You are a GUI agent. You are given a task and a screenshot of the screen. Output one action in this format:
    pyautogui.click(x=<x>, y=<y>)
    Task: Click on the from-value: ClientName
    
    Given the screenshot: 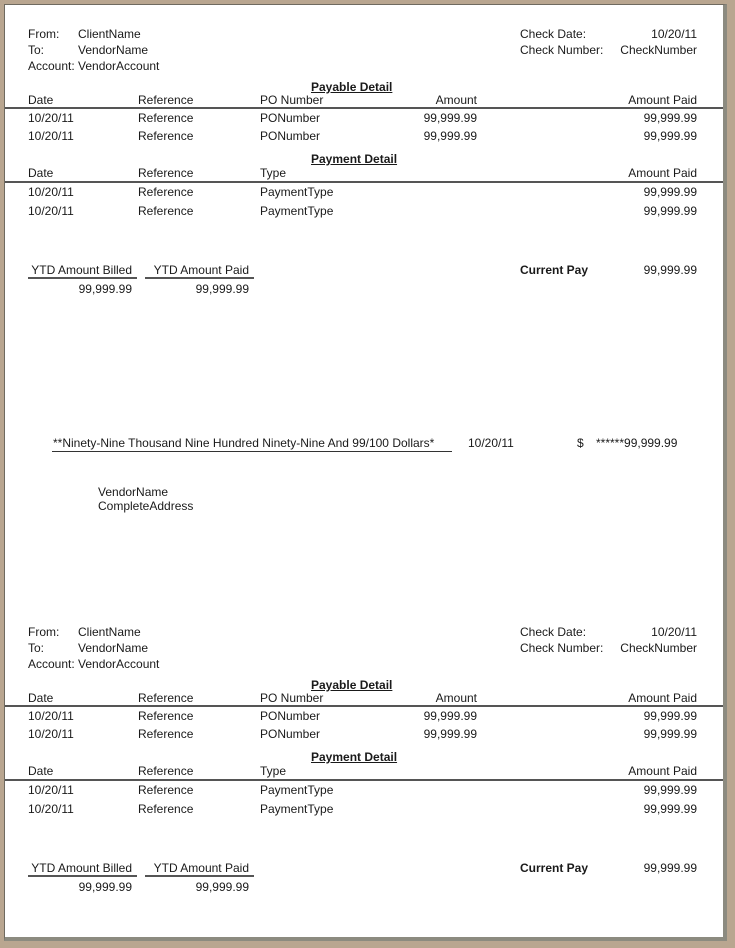 What is the action you would take?
    pyautogui.click(x=109, y=632)
    